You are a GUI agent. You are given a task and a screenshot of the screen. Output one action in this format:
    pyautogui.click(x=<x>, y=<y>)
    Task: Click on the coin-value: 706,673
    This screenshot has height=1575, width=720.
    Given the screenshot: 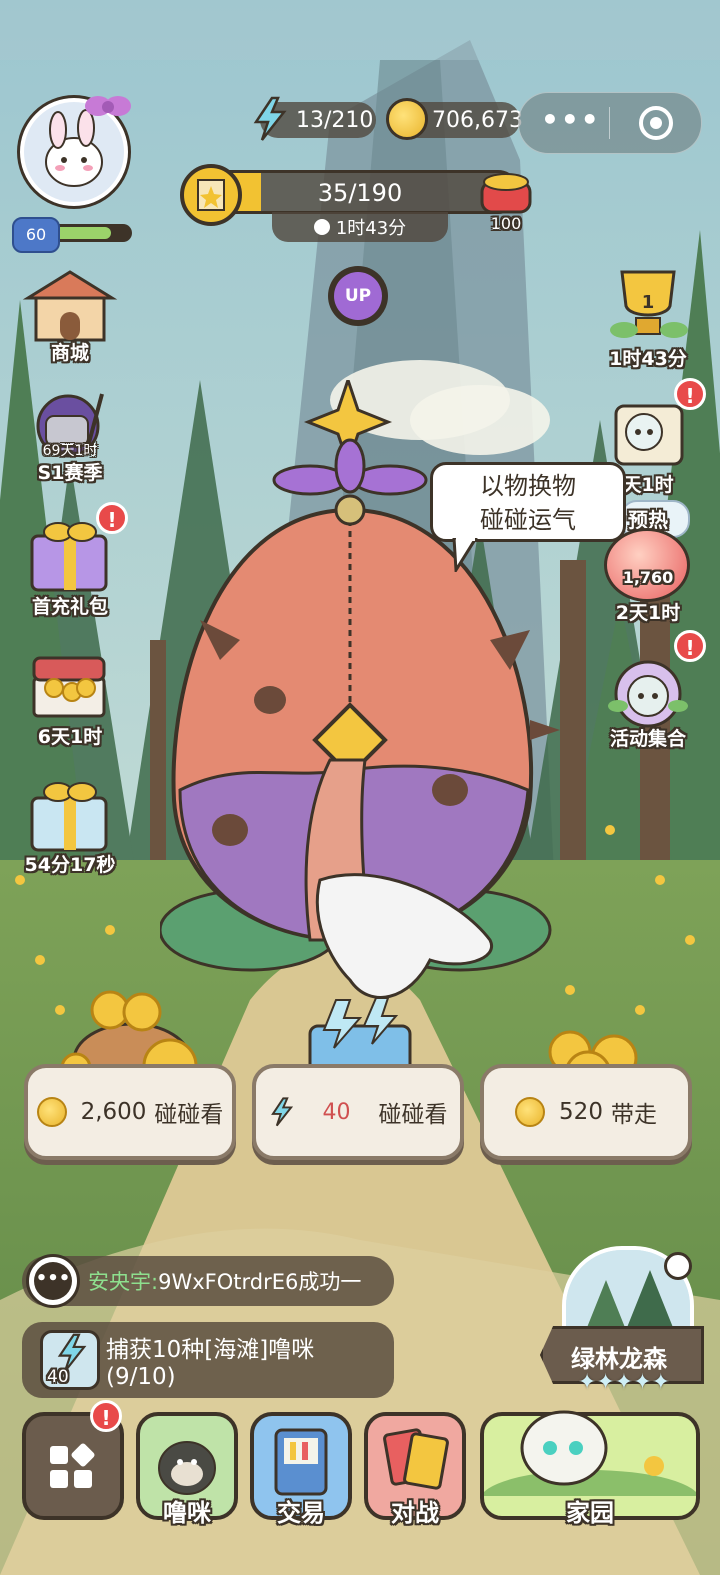 What is the action you would take?
    pyautogui.click(x=477, y=120)
    